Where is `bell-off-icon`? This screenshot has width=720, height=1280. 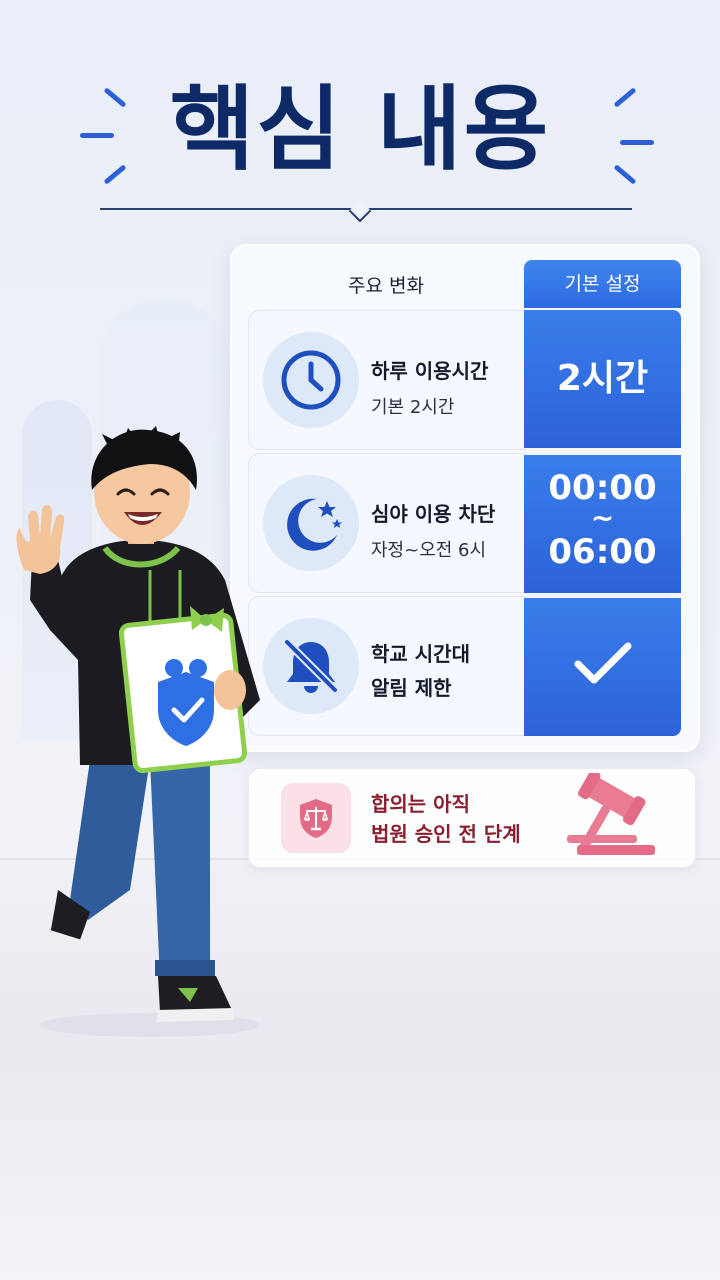
bell-off-icon is located at coordinates (311, 666).